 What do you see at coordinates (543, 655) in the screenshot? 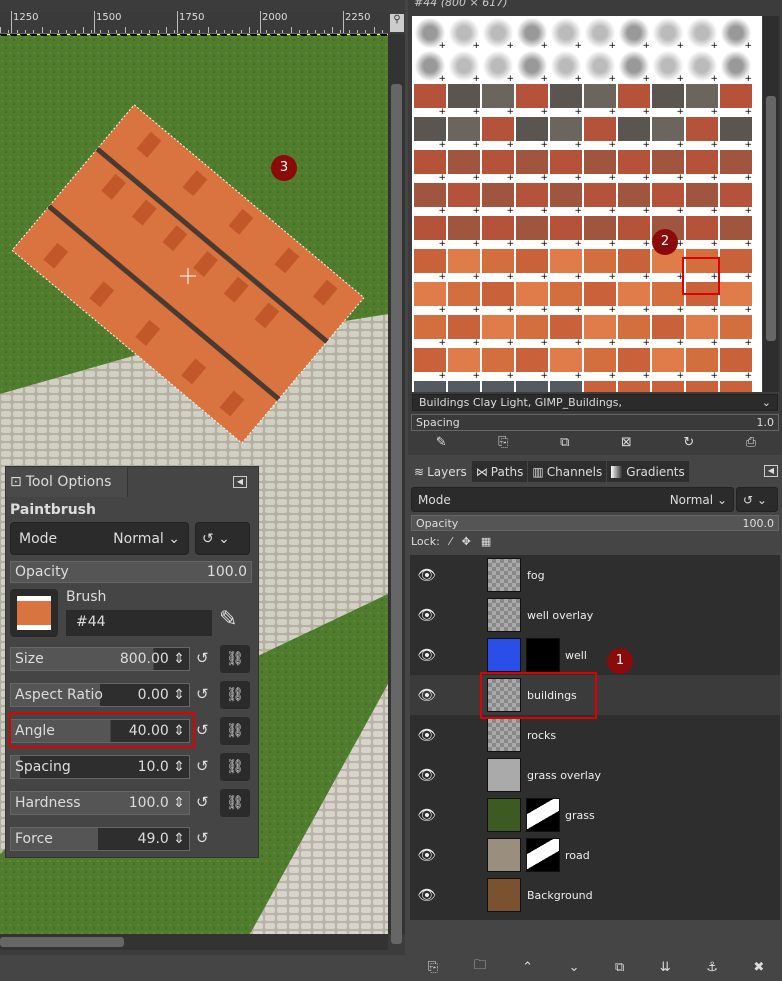
I see `layer-mask-thumbnail` at bounding box center [543, 655].